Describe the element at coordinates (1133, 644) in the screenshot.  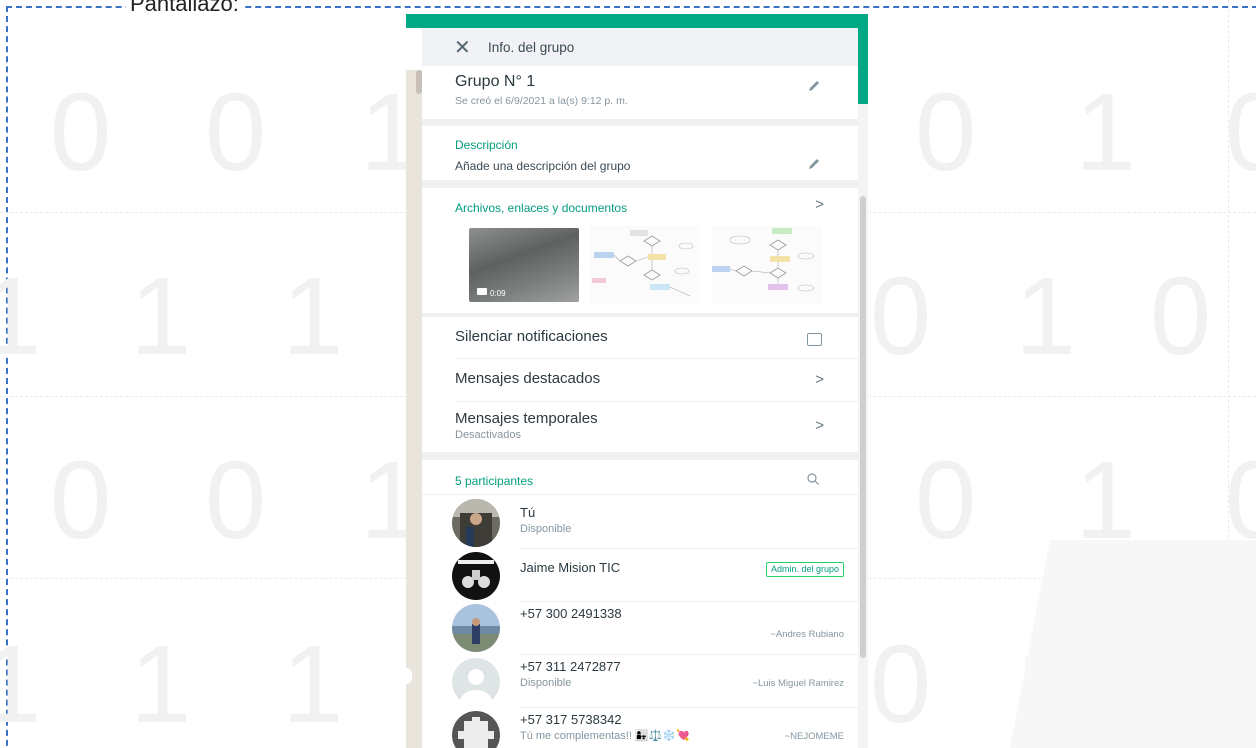
I see `decorative-shape` at that location.